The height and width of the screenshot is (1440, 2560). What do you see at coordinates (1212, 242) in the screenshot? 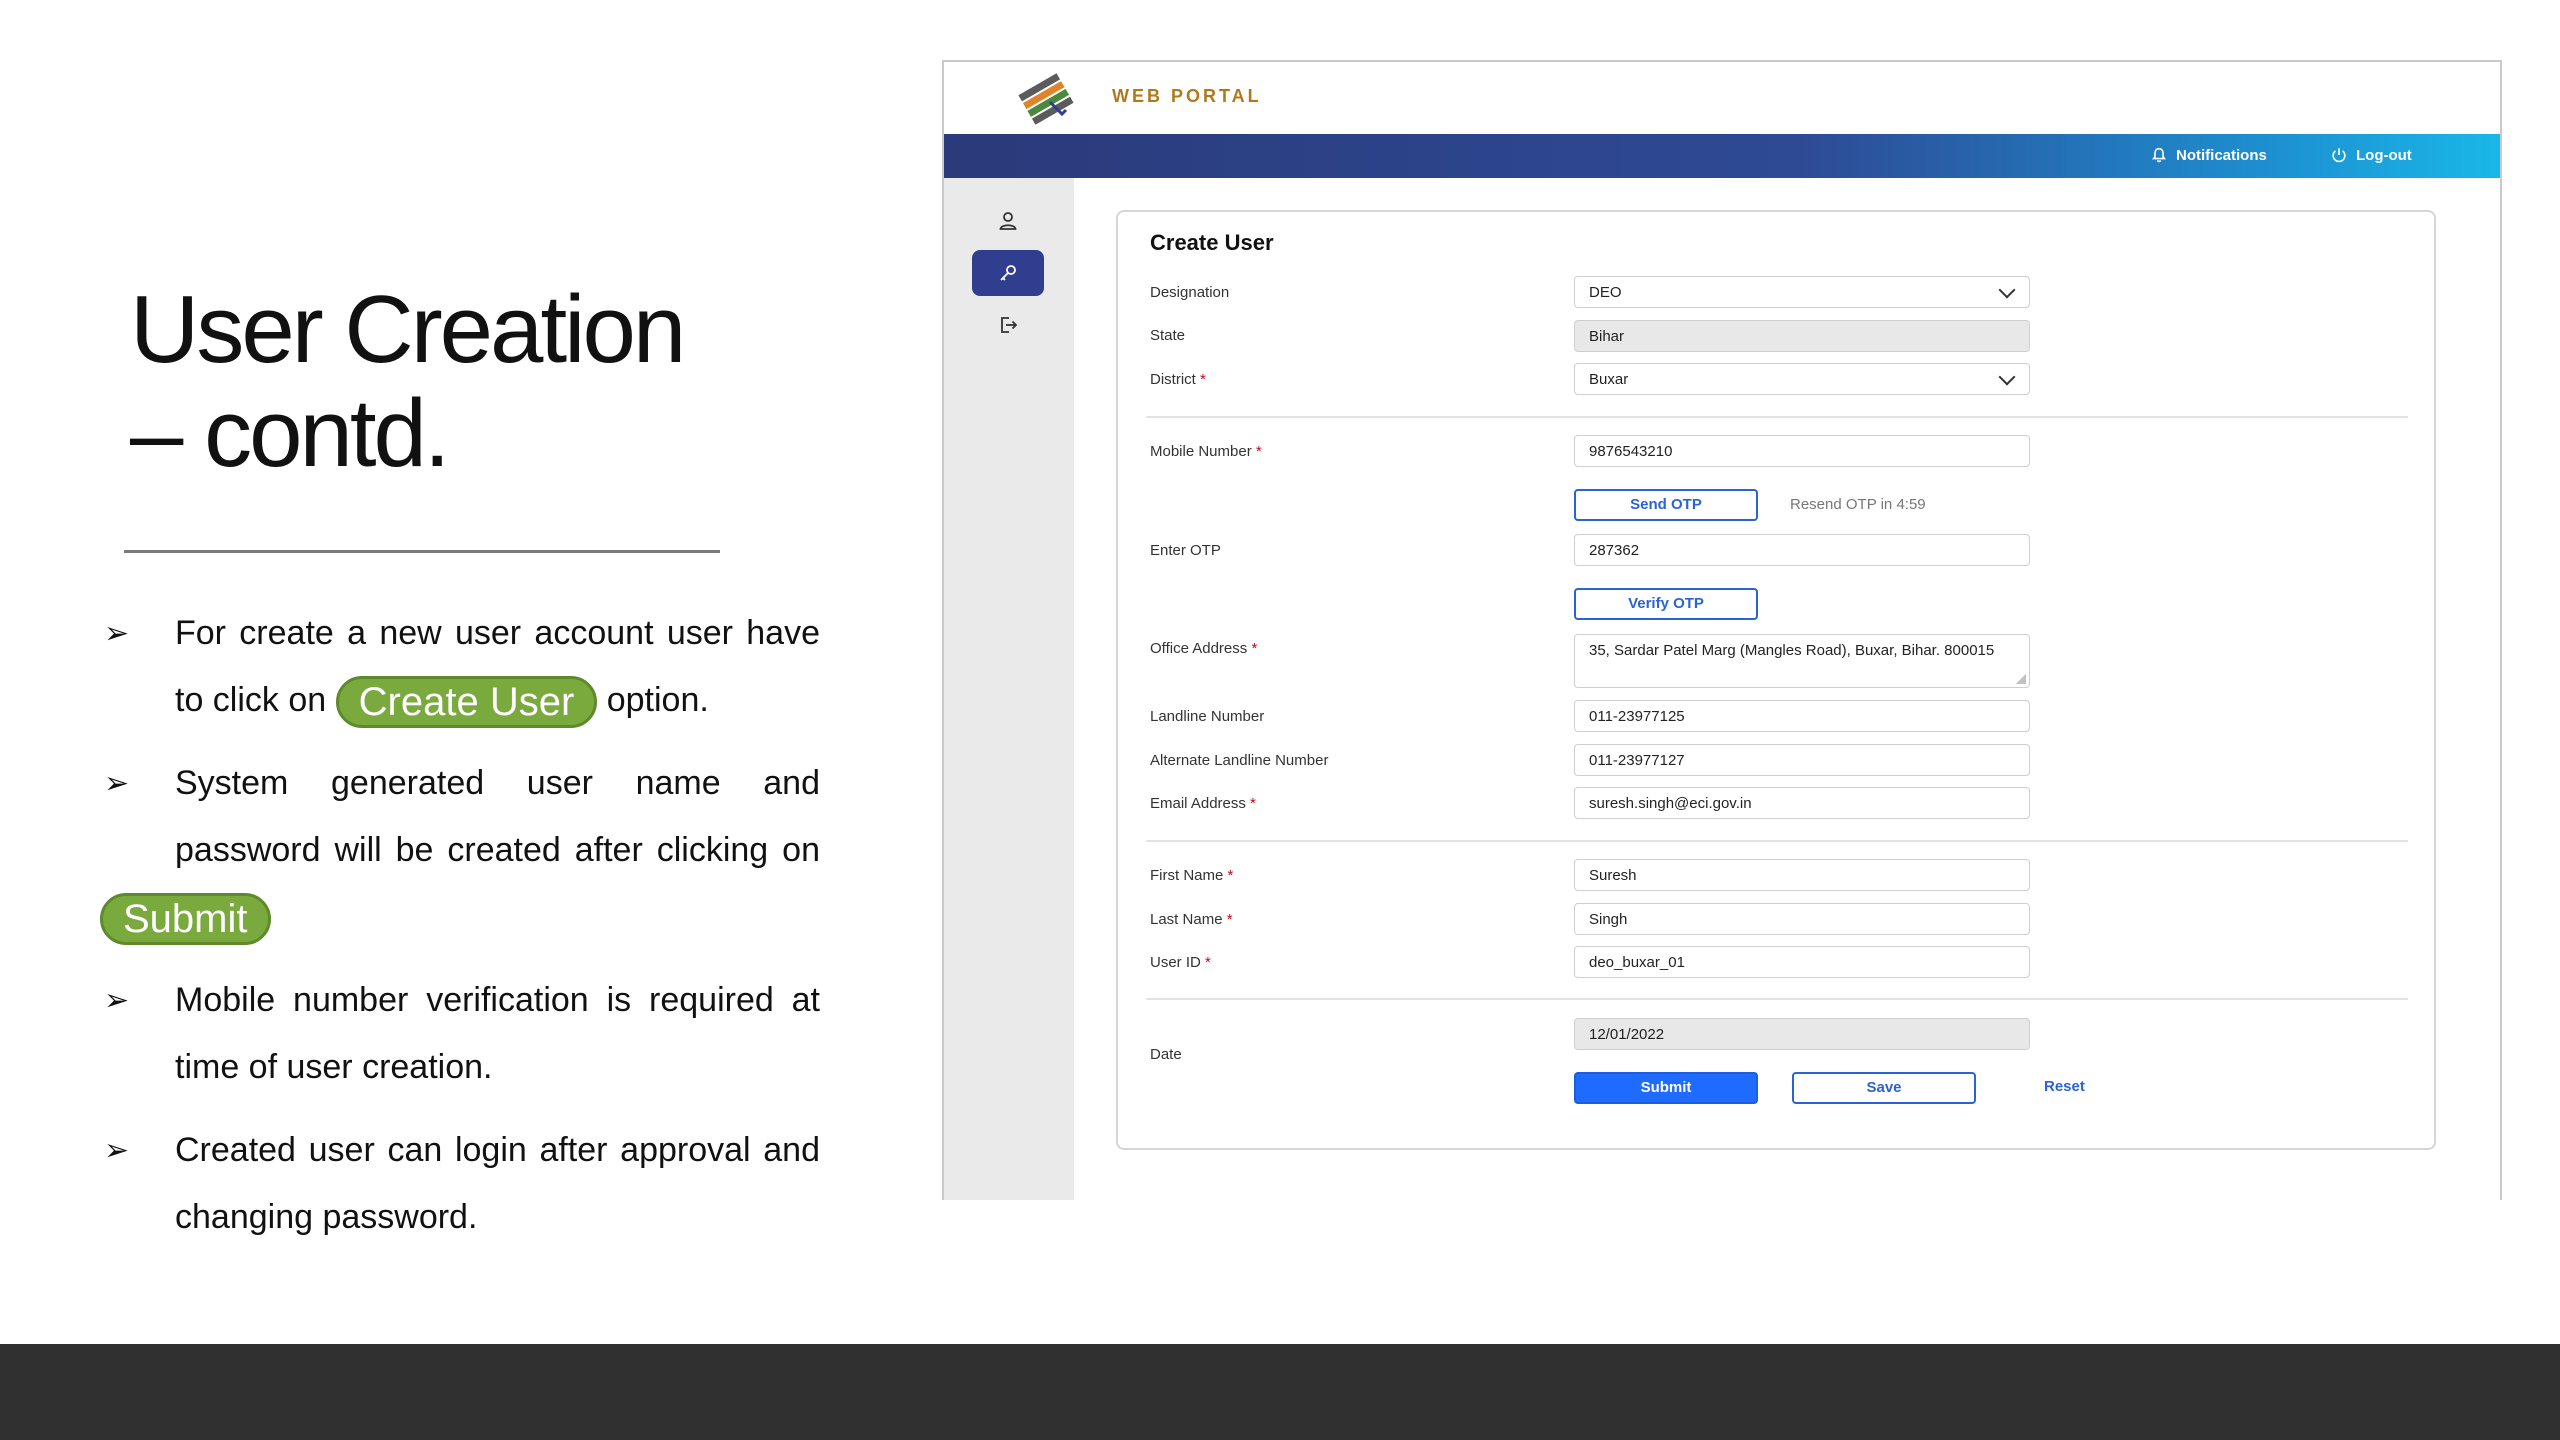
I see `form-title: Create User` at bounding box center [1212, 242].